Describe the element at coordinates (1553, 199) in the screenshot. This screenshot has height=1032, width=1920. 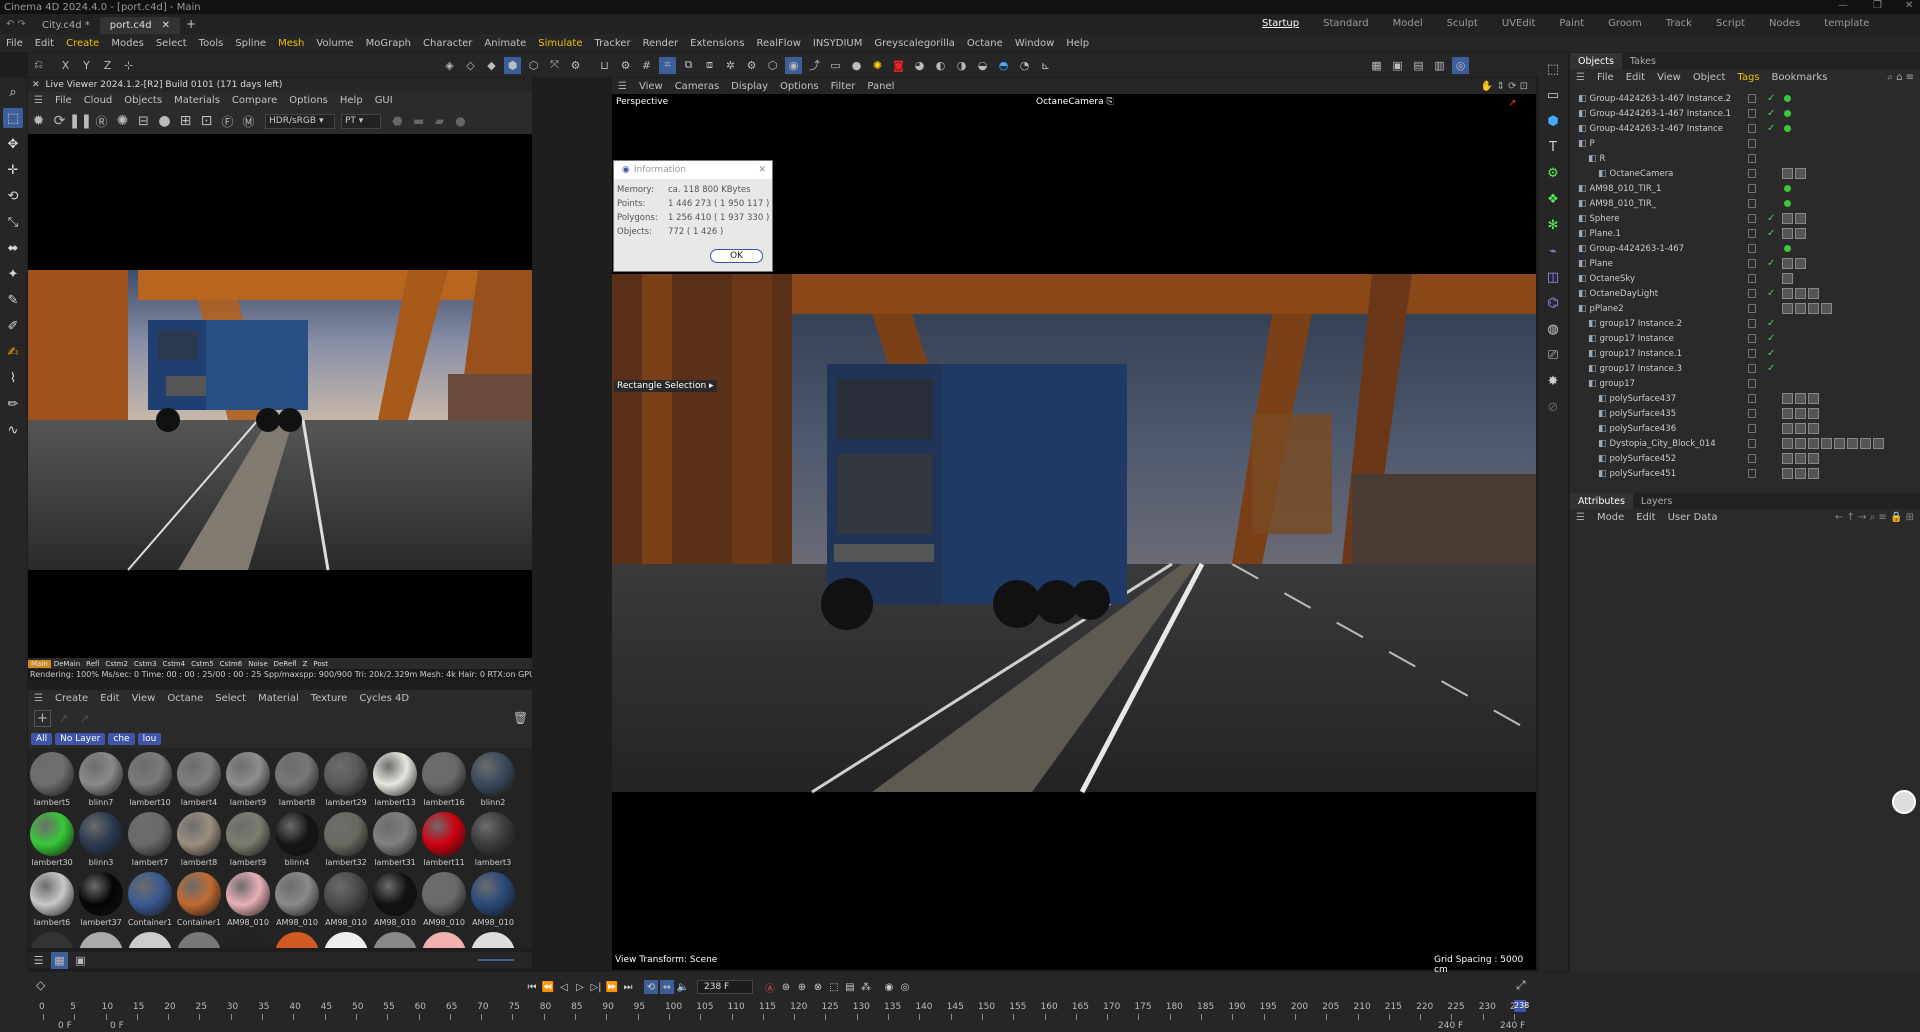
I see `cloner-icon: ❖` at that location.